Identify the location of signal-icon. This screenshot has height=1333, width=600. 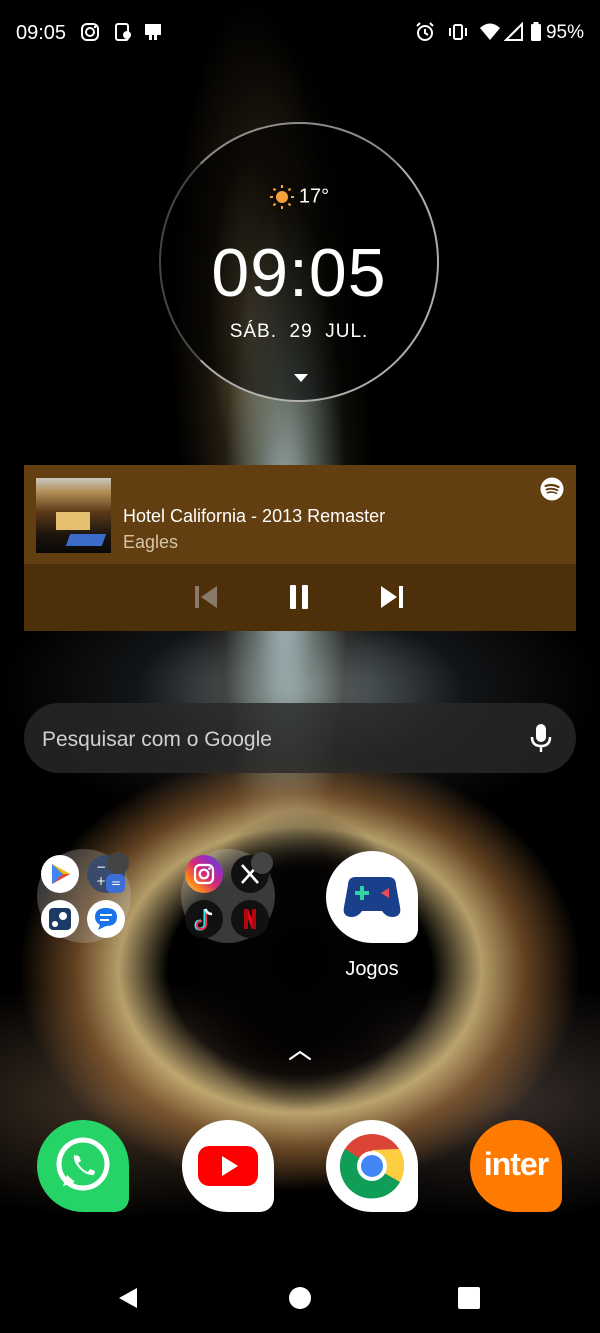
(513, 31).